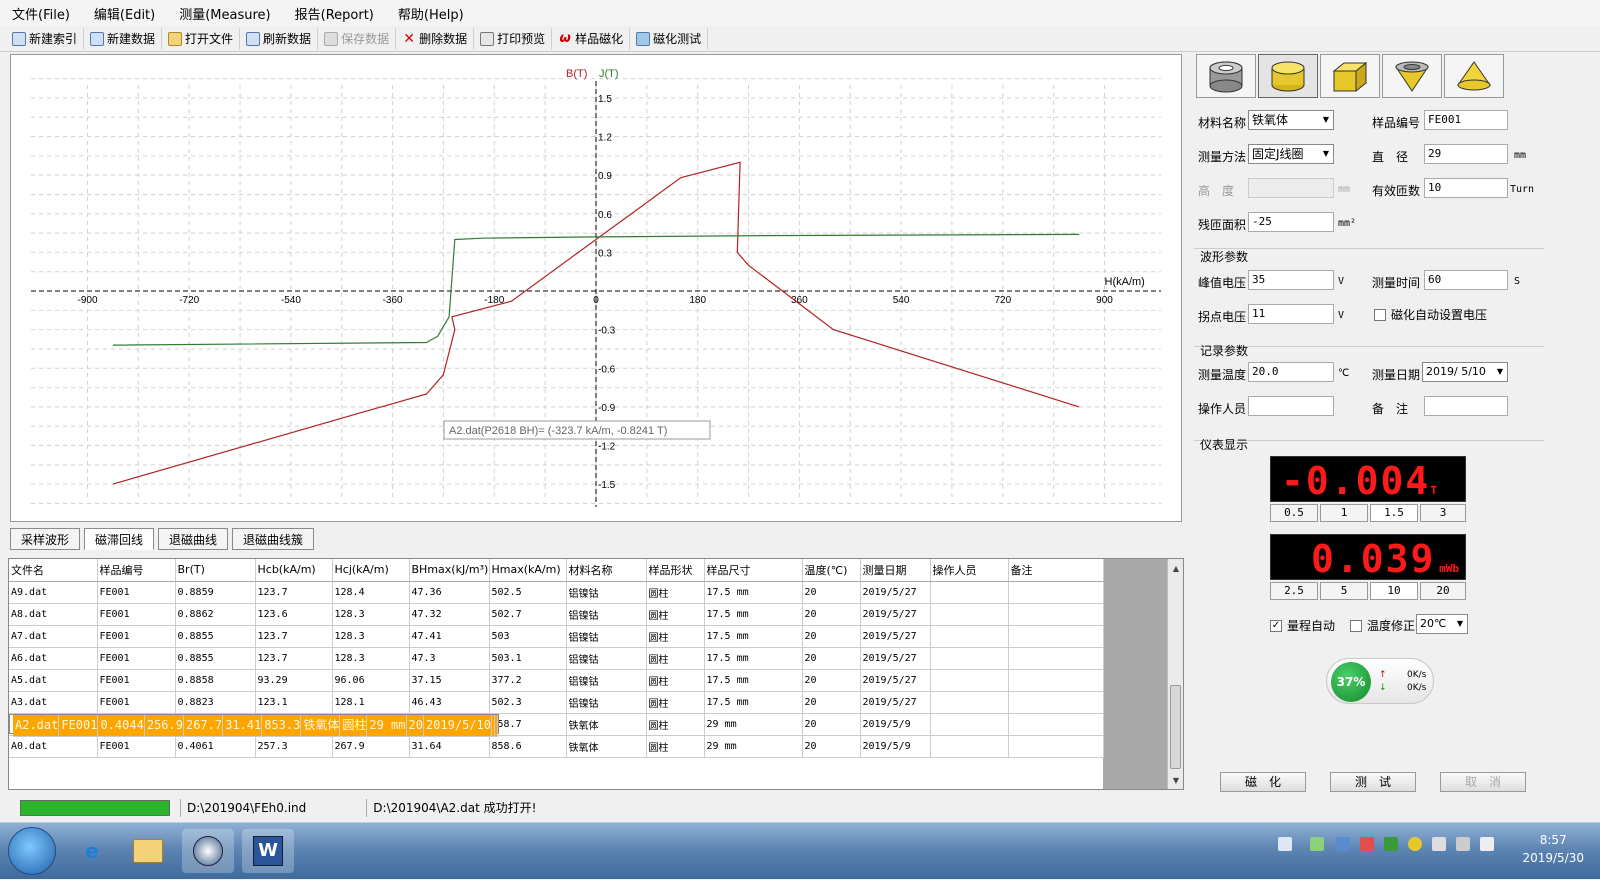 This screenshot has width=1600, height=880. What do you see at coordinates (334, 13) in the screenshot?
I see `menu-report: 报告(Report)` at bounding box center [334, 13].